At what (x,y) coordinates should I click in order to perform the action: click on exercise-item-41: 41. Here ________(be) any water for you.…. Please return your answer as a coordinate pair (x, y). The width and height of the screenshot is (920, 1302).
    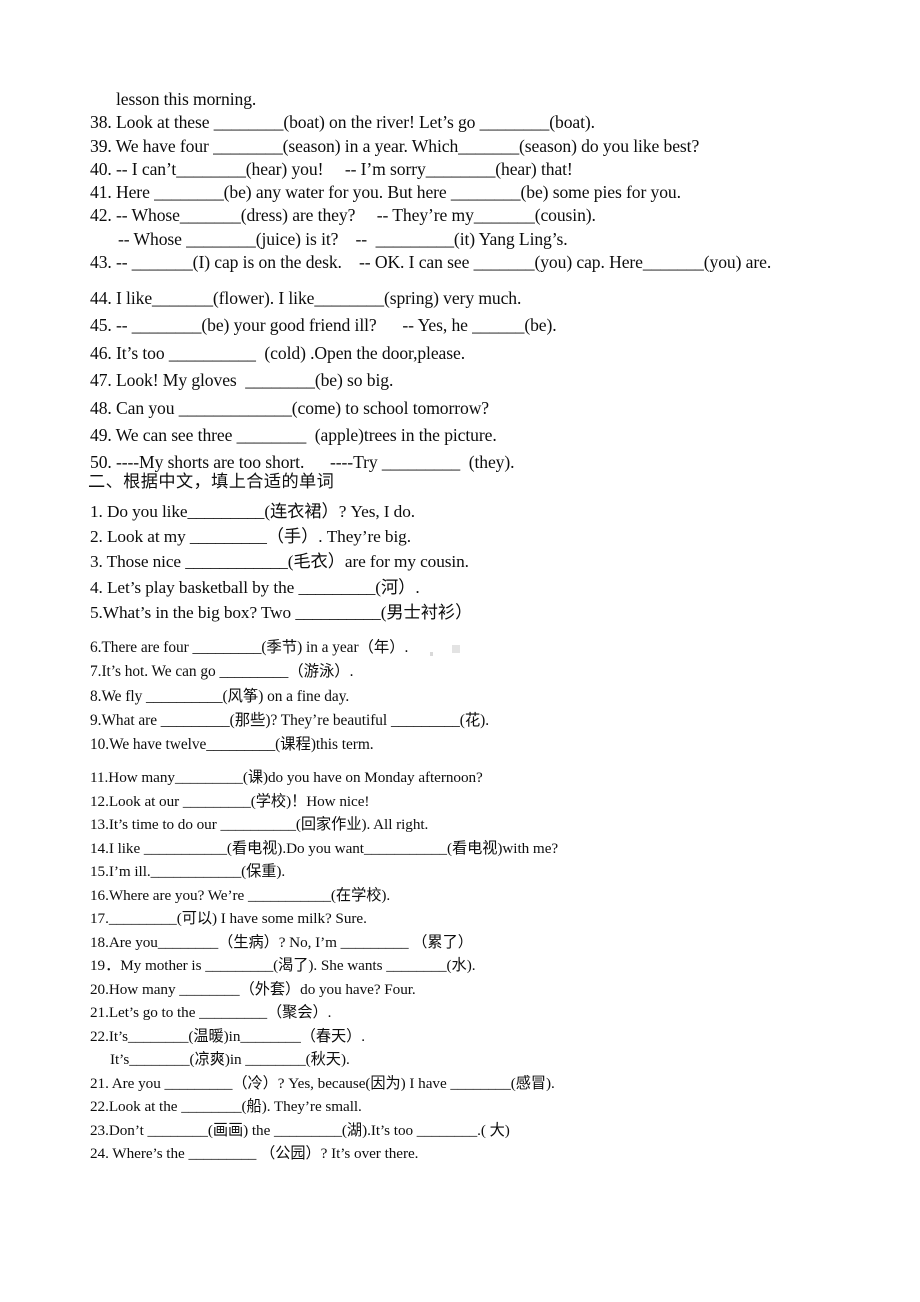
    Looking at the image, I should click on (385, 192).